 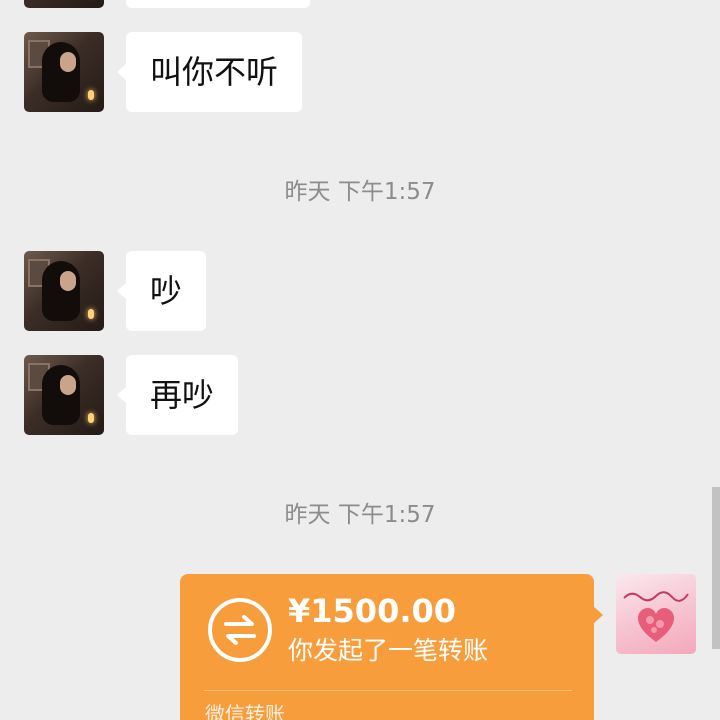 What do you see at coordinates (245, 711) in the screenshot?
I see `transfer-footer: 微信转账` at bounding box center [245, 711].